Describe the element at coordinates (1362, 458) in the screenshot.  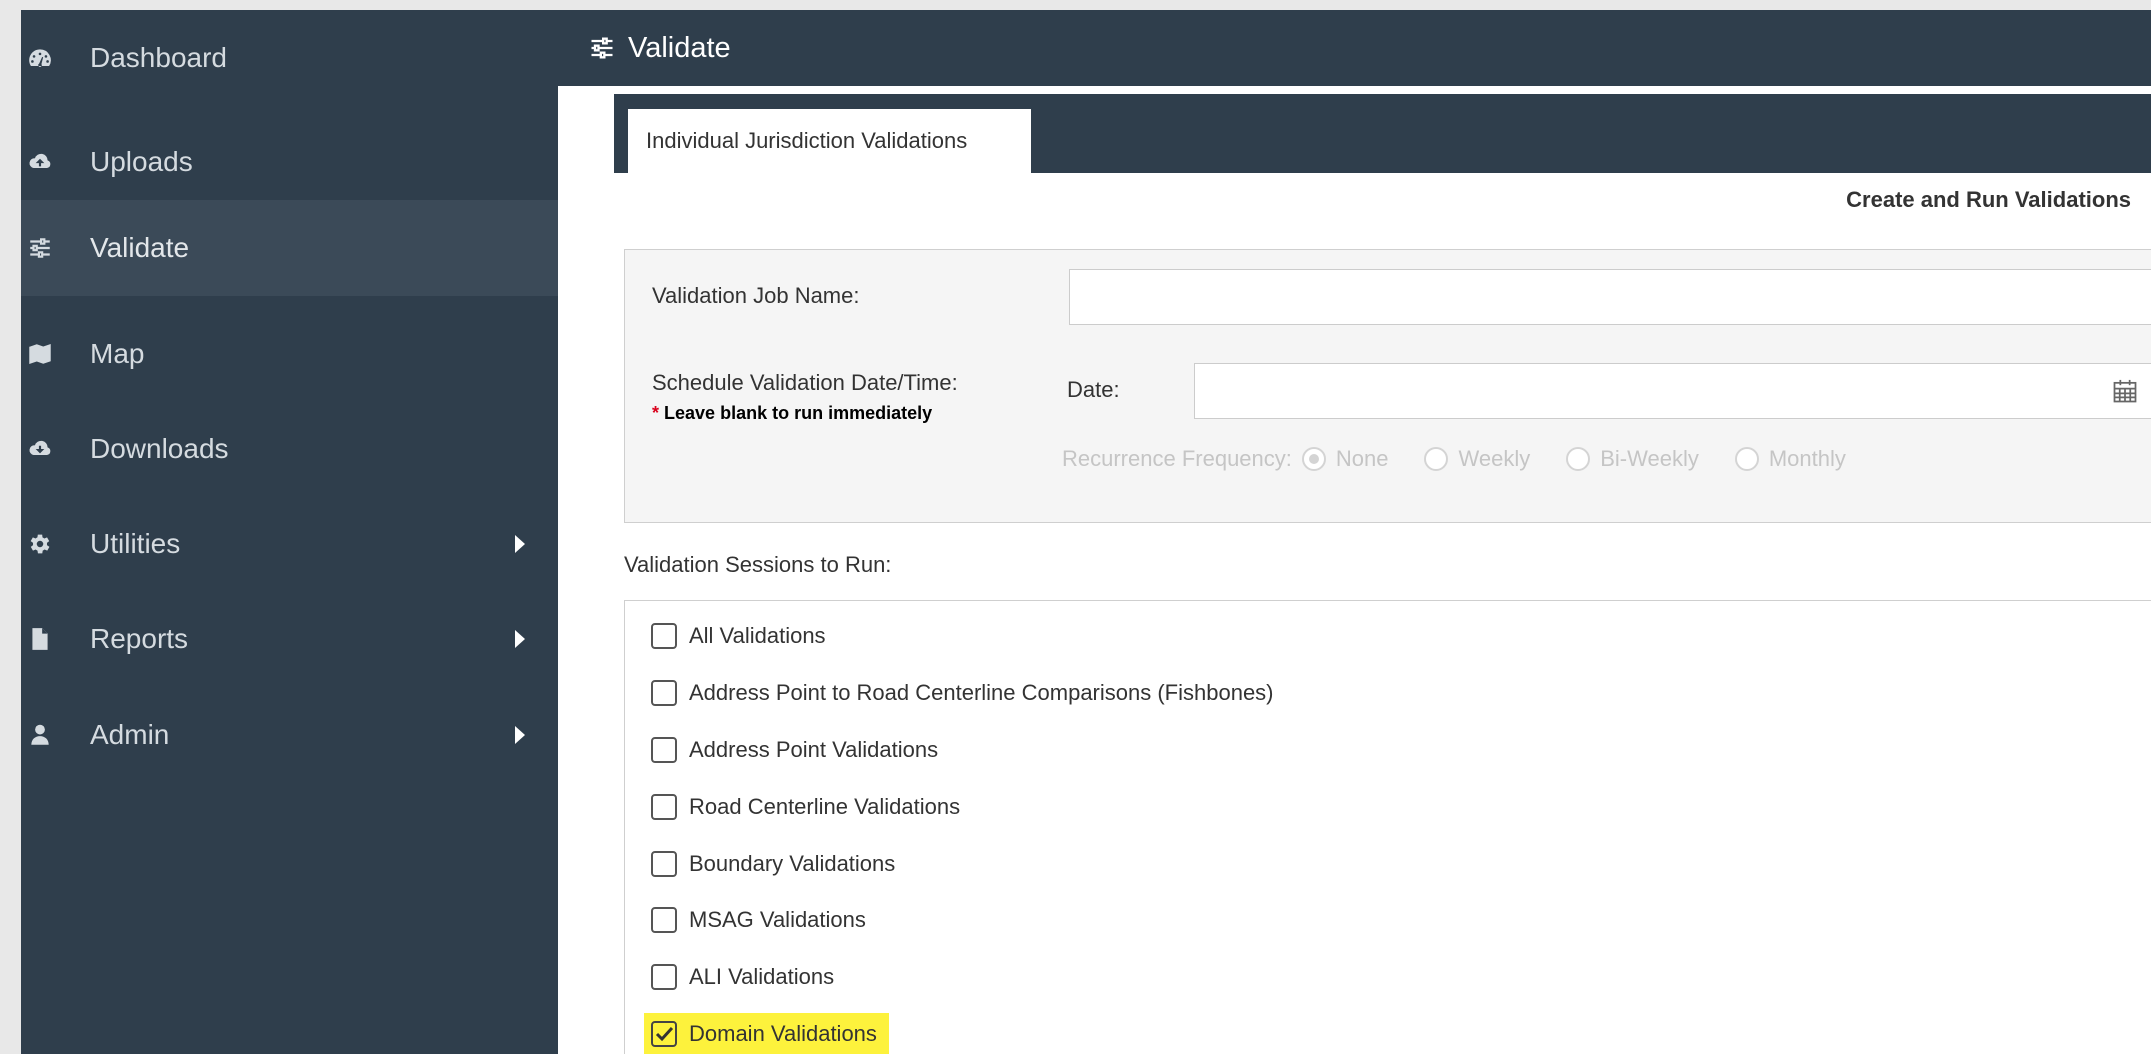
I see `radio-label: None` at that location.